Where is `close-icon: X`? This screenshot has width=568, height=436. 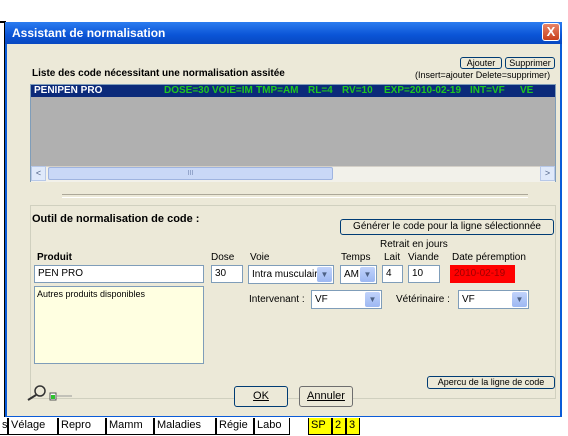
close-icon: X is located at coordinates (551, 31).